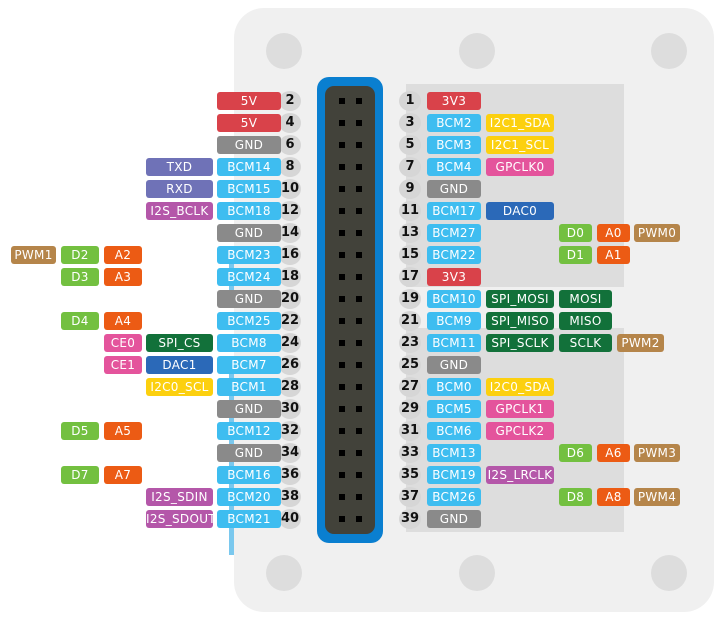  Describe the element at coordinates (290, 145) in the screenshot. I see `pin-number: 6` at that location.